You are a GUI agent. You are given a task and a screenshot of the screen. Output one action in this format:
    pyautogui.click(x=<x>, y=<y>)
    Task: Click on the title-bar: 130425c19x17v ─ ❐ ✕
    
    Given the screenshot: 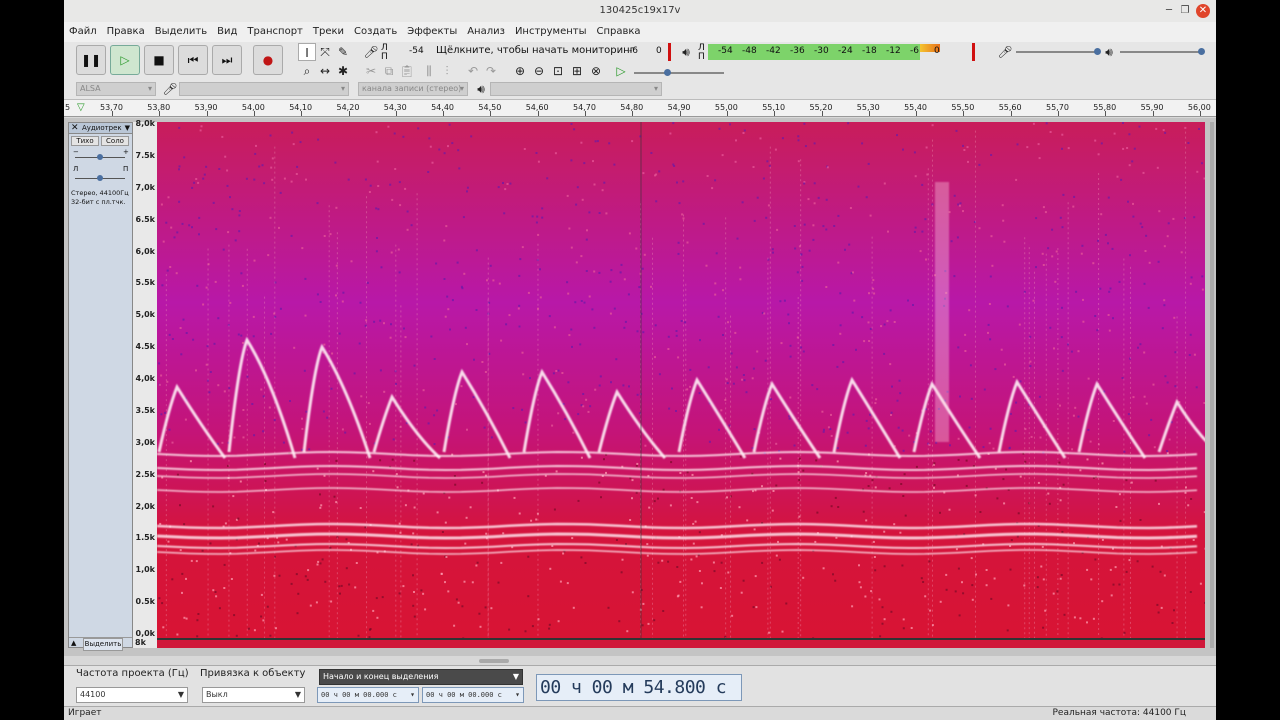 What is the action you would take?
    pyautogui.click(x=640, y=11)
    